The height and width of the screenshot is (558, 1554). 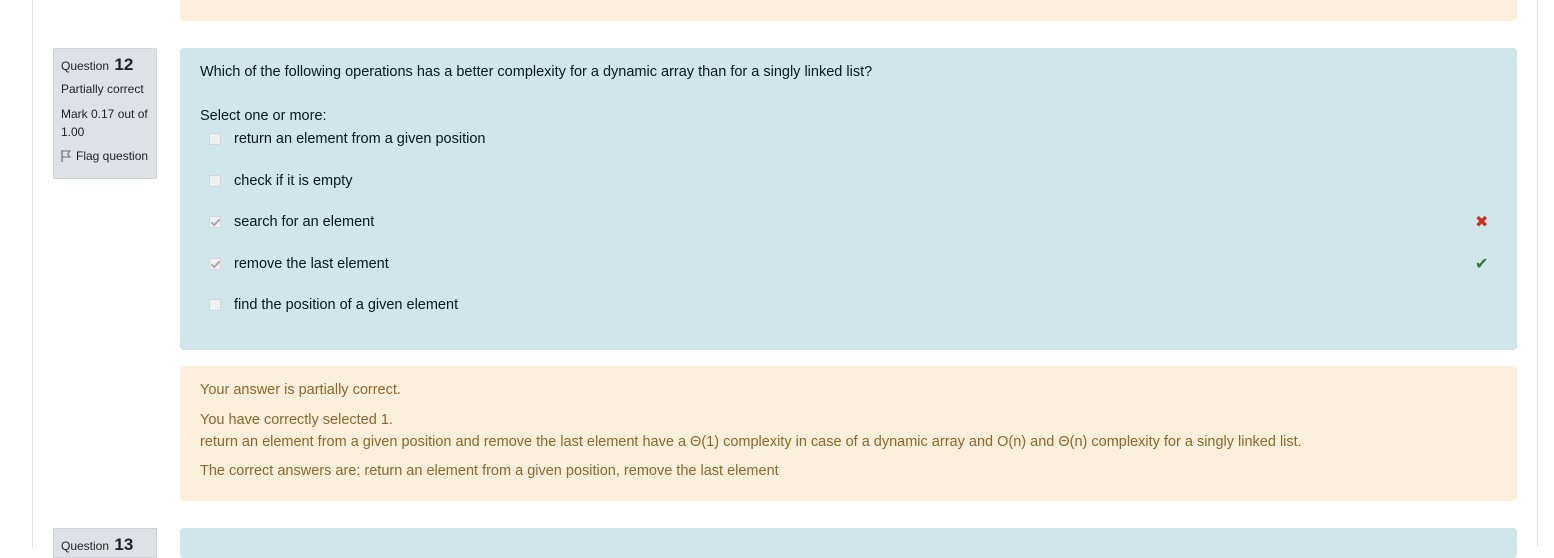 What do you see at coordinates (346, 305) in the screenshot?
I see `answer-label: find the position of a given element` at bounding box center [346, 305].